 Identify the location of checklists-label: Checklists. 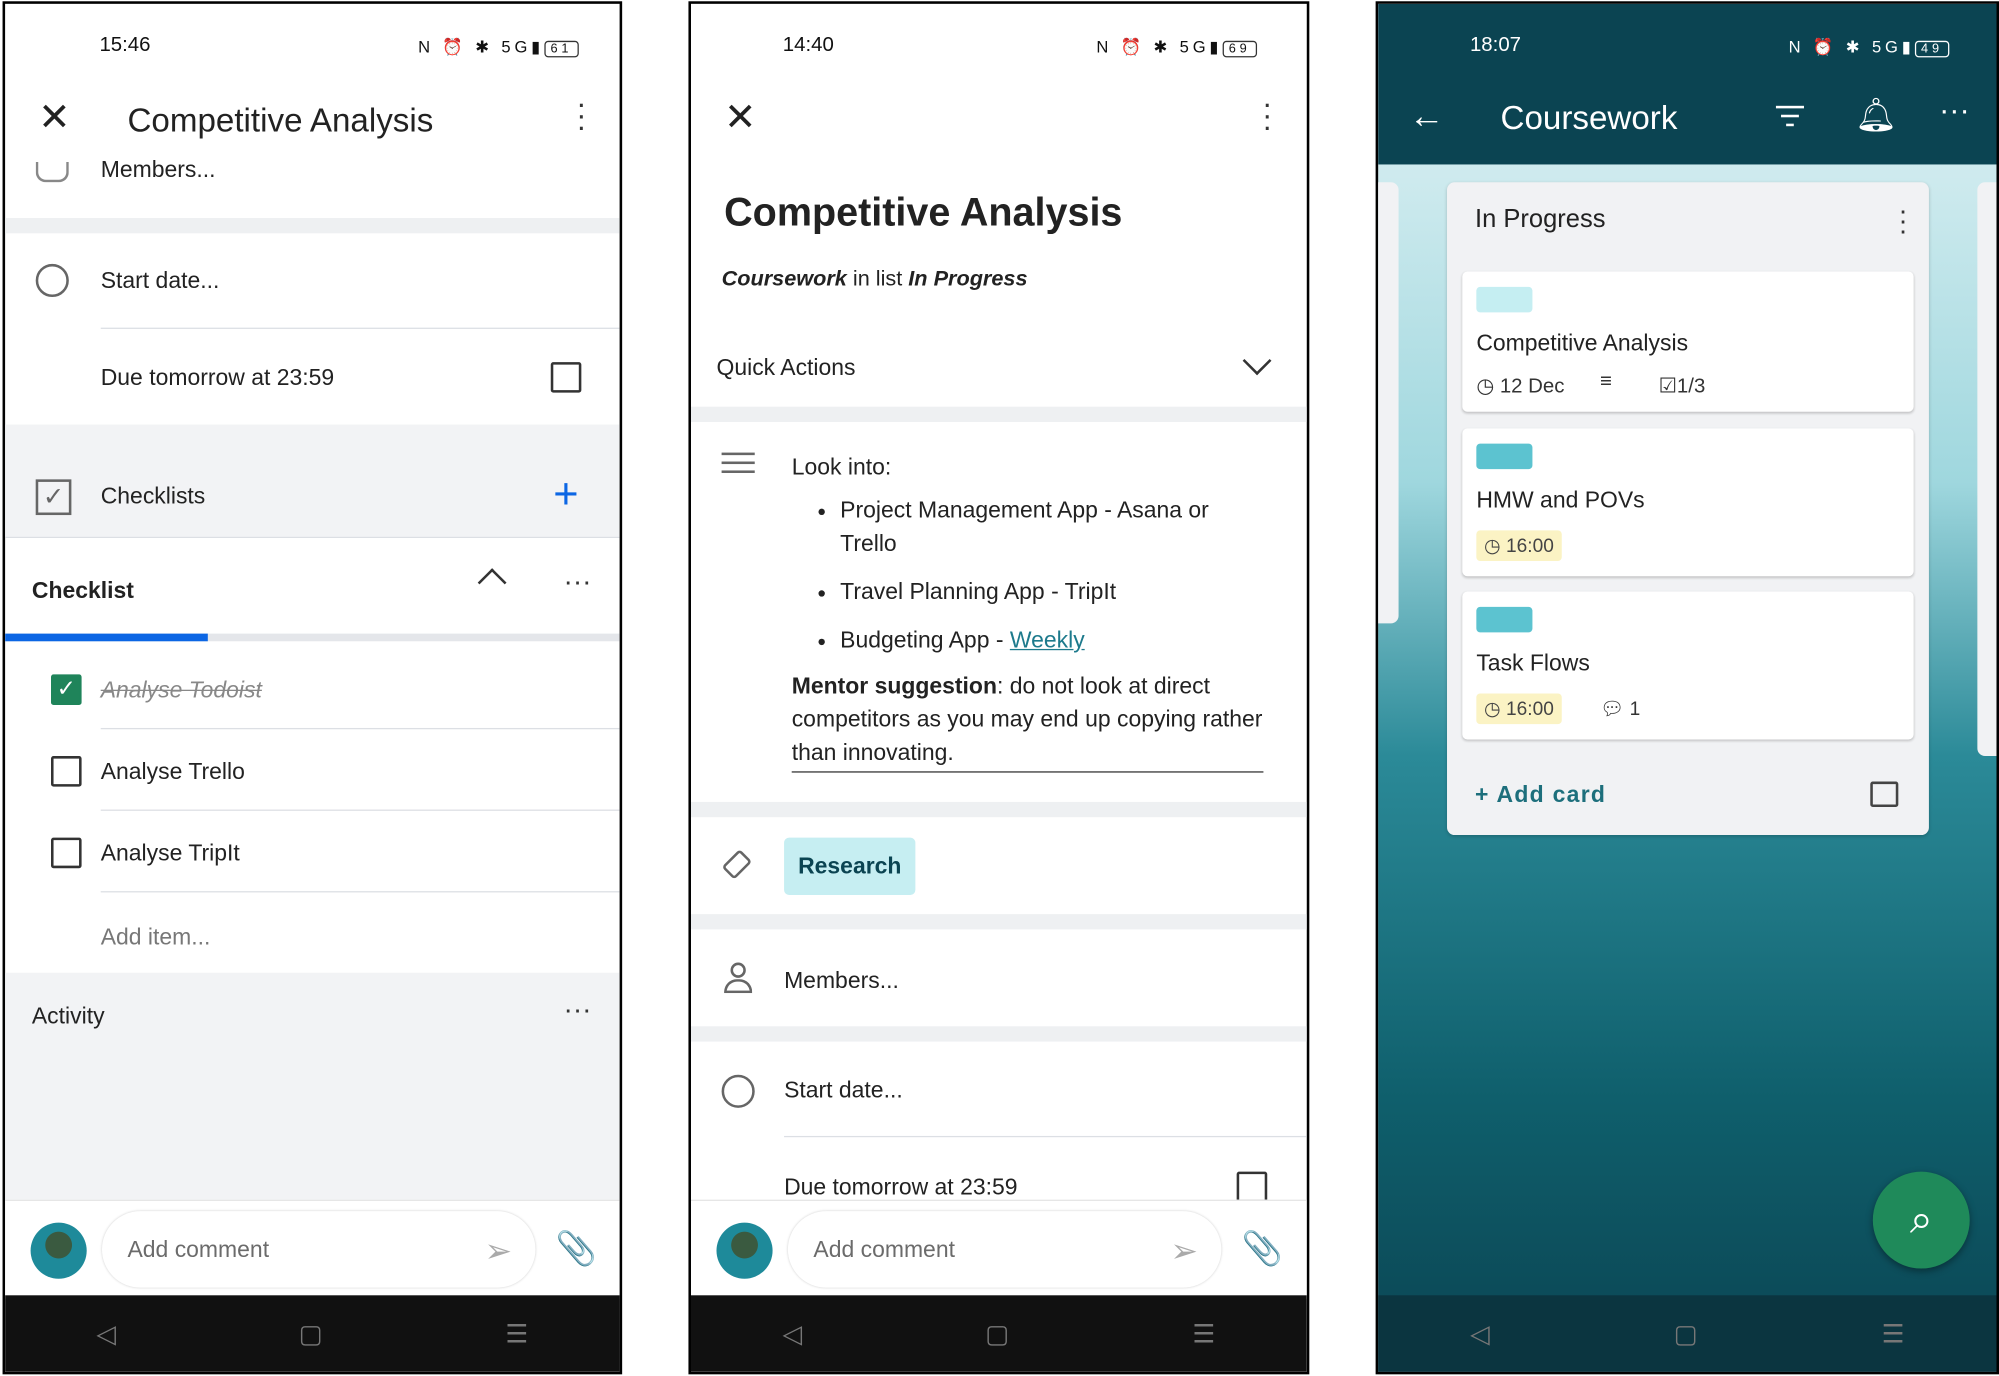
(153, 496).